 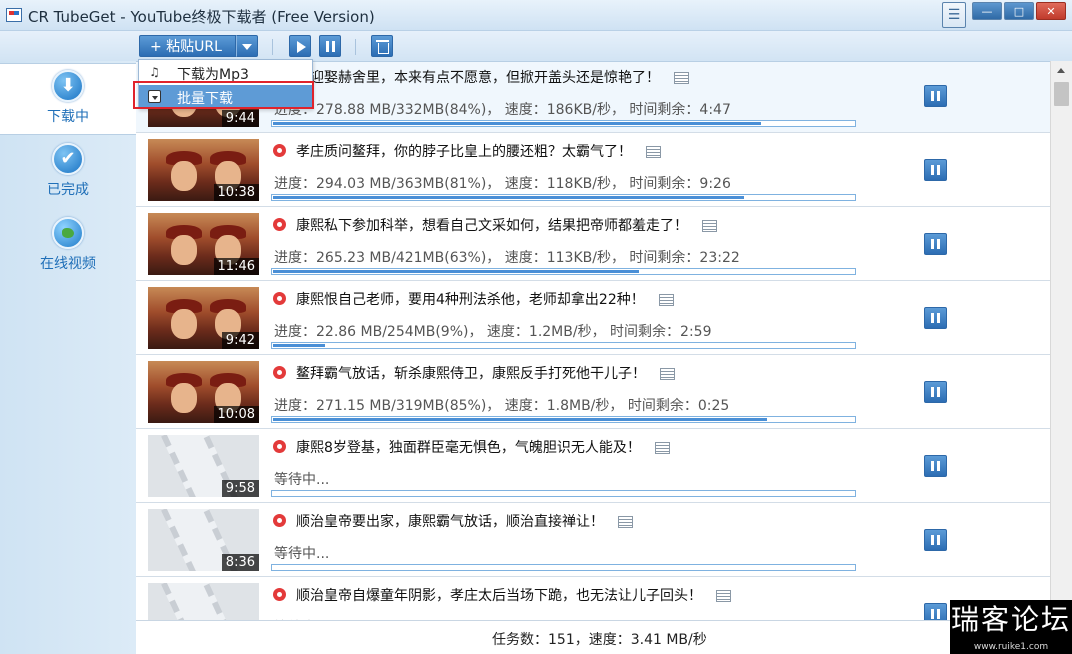 What do you see at coordinates (987, 11) in the screenshot?
I see `minimize-button: —` at bounding box center [987, 11].